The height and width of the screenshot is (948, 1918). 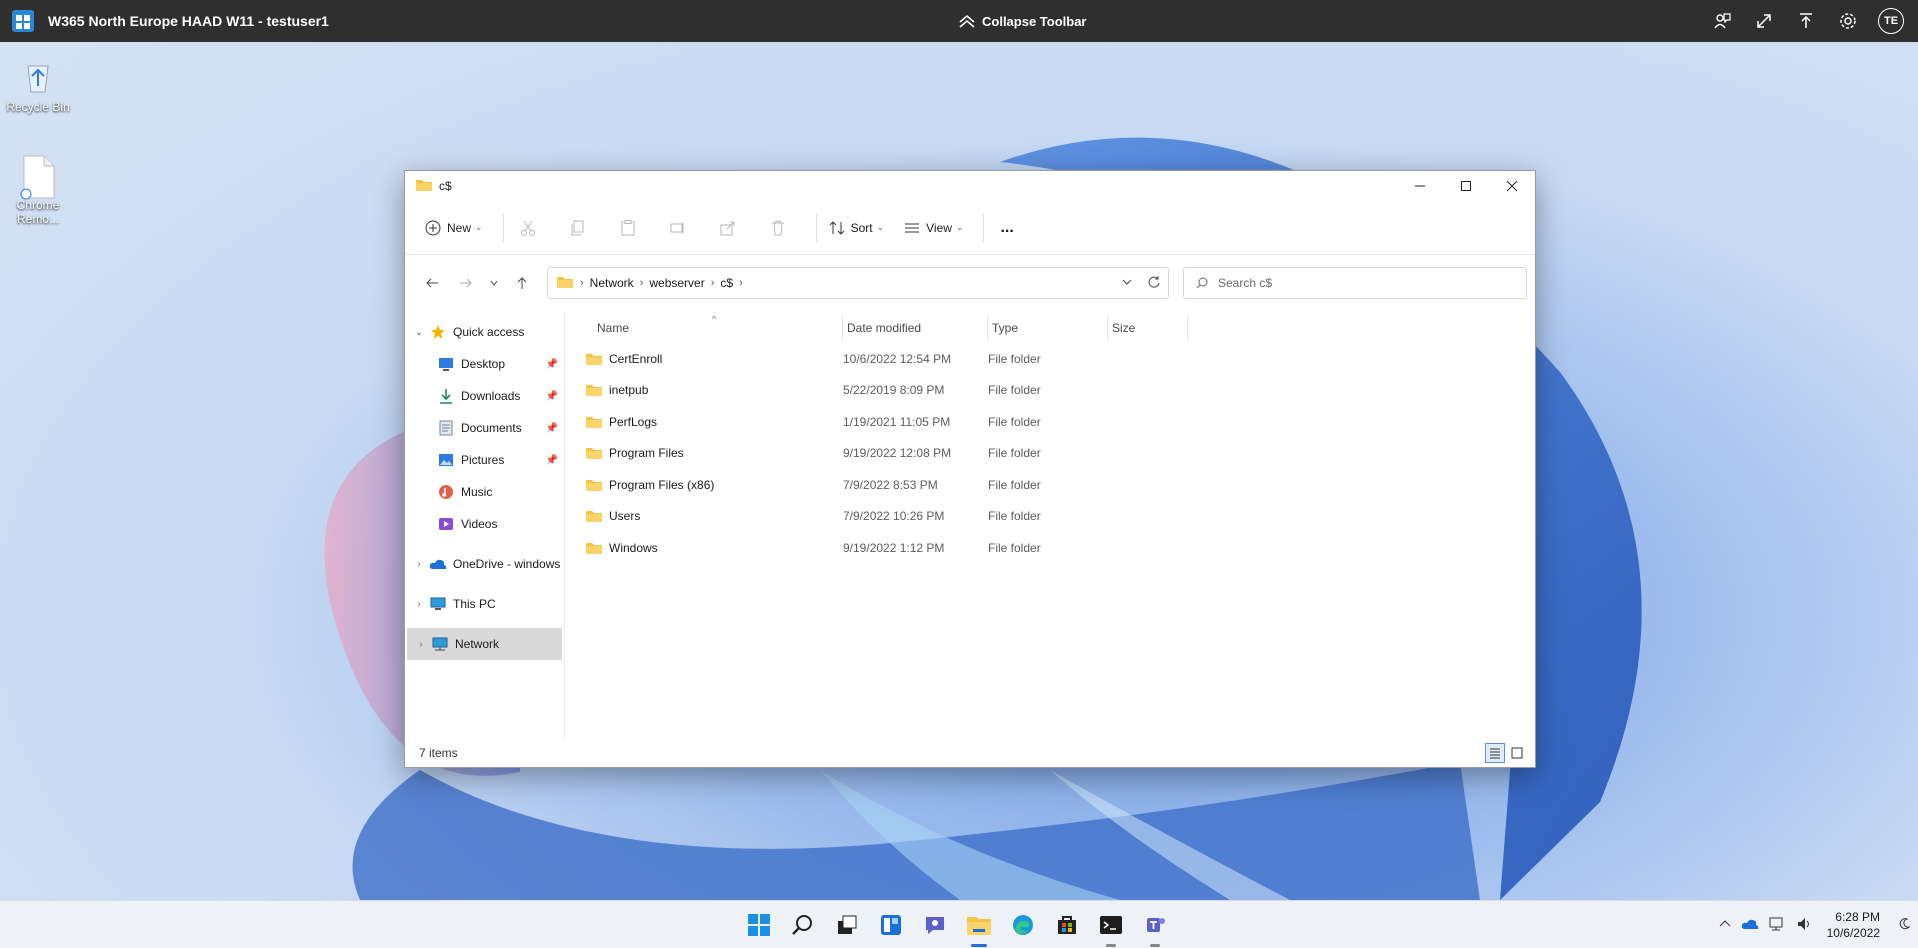 What do you see at coordinates (1848, 21) in the screenshot?
I see `settings-gear-icon` at bounding box center [1848, 21].